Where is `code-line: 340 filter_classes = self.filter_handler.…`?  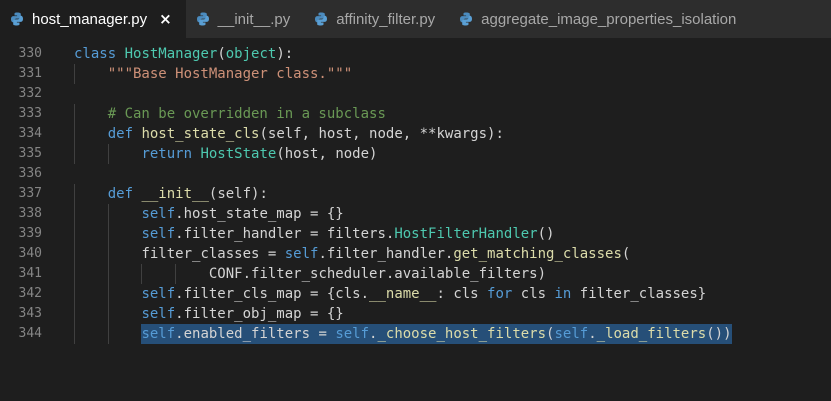
code-line: 340 filter_classes = self.filter_handler.… is located at coordinates (415, 254).